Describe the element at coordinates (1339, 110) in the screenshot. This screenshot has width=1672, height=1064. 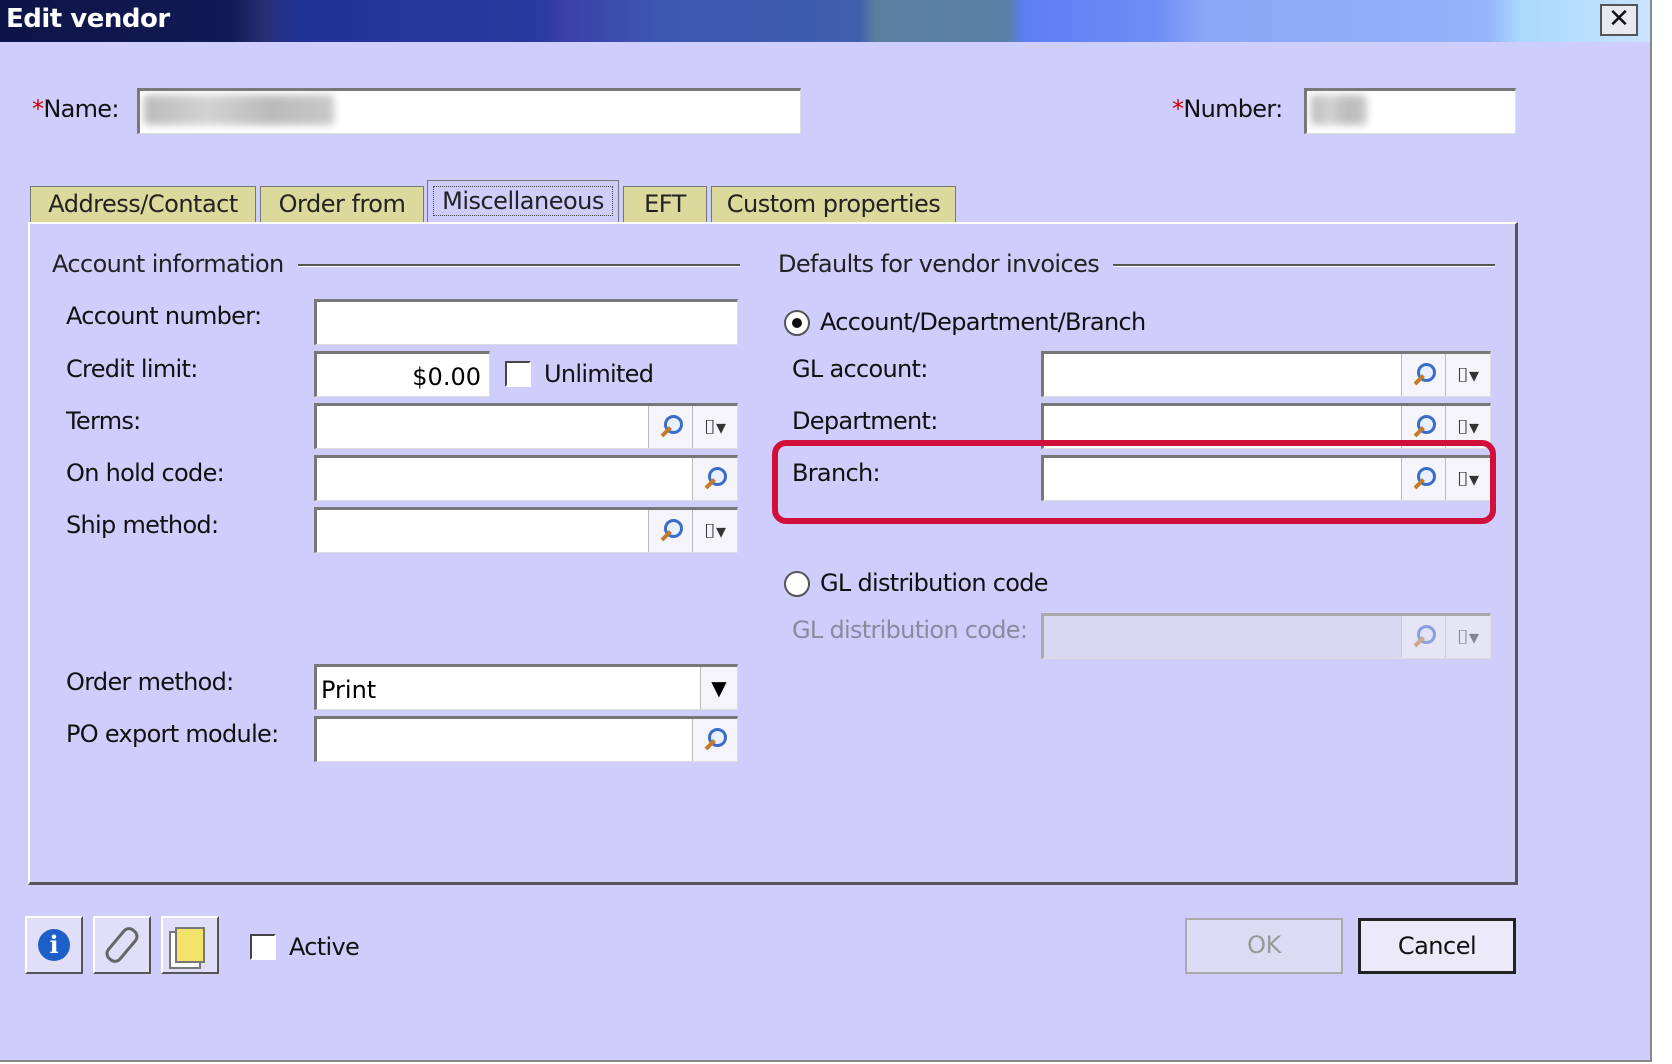
I see `redacted-number` at that location.